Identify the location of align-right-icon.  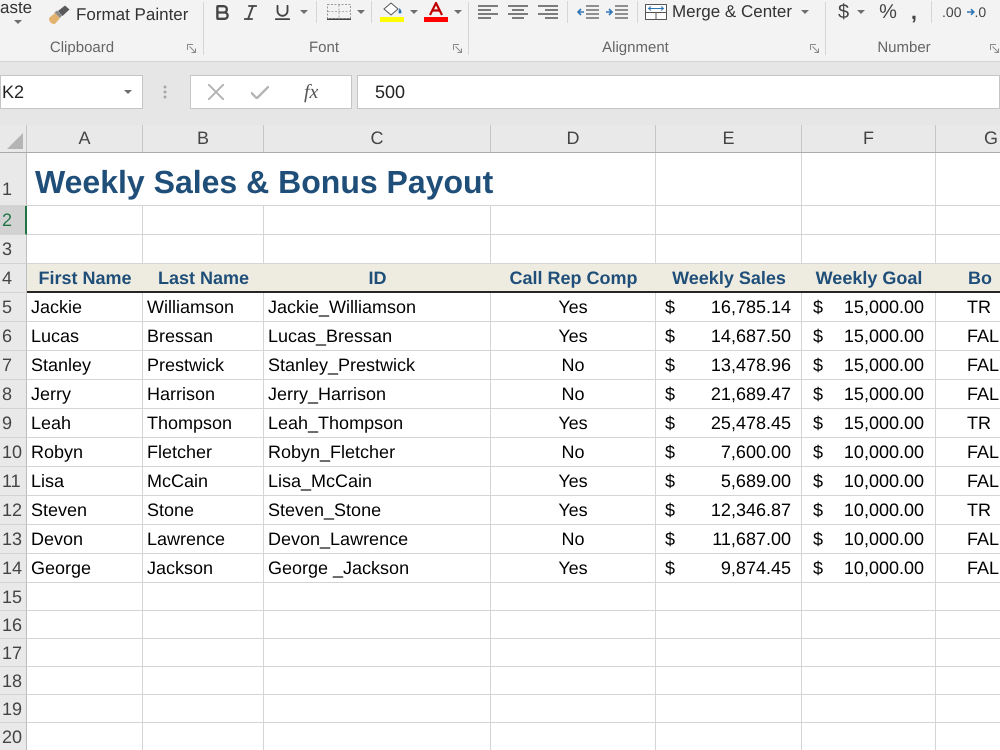
(548, 12).